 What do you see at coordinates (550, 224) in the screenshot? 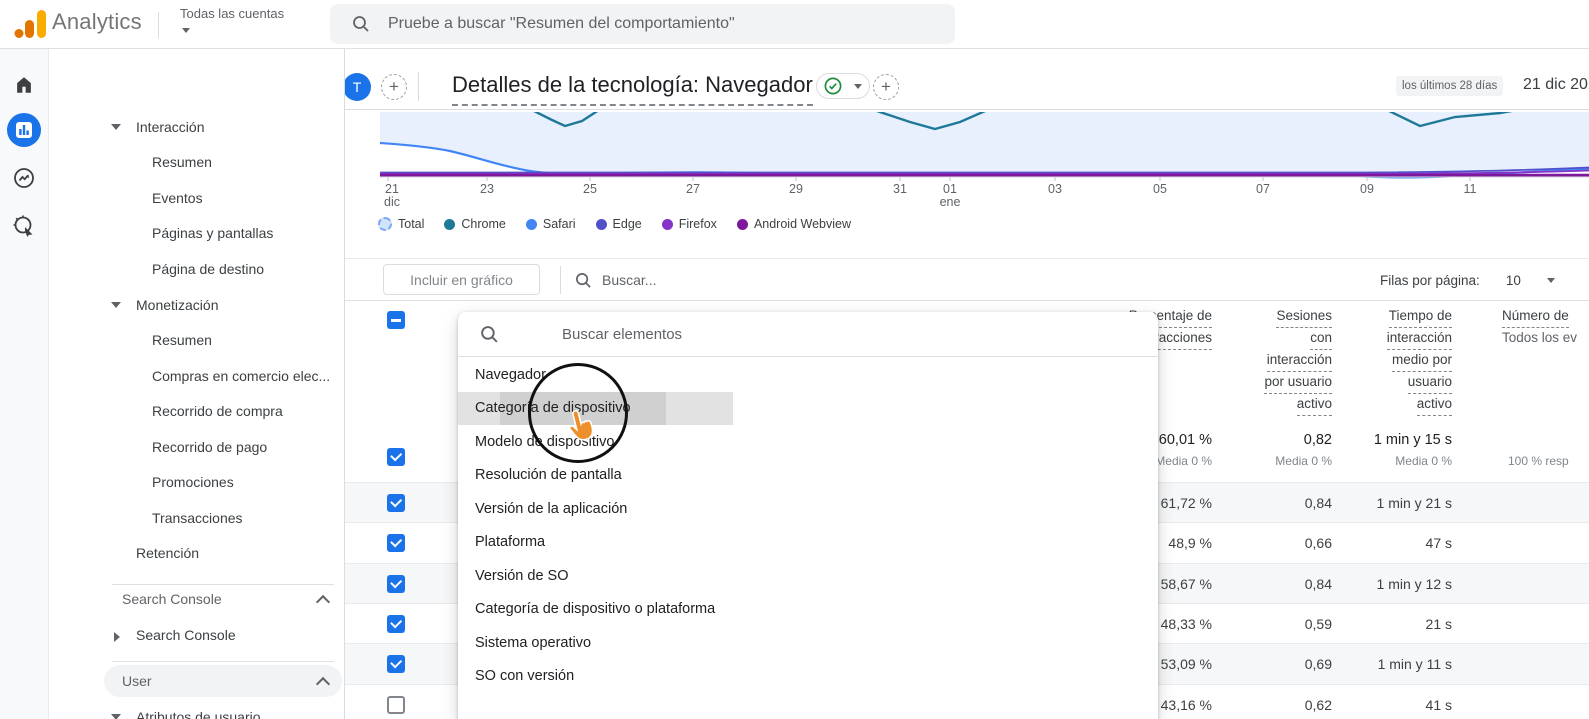
I see `legend-item-safari: Safari` at bounding box center [550, 224].